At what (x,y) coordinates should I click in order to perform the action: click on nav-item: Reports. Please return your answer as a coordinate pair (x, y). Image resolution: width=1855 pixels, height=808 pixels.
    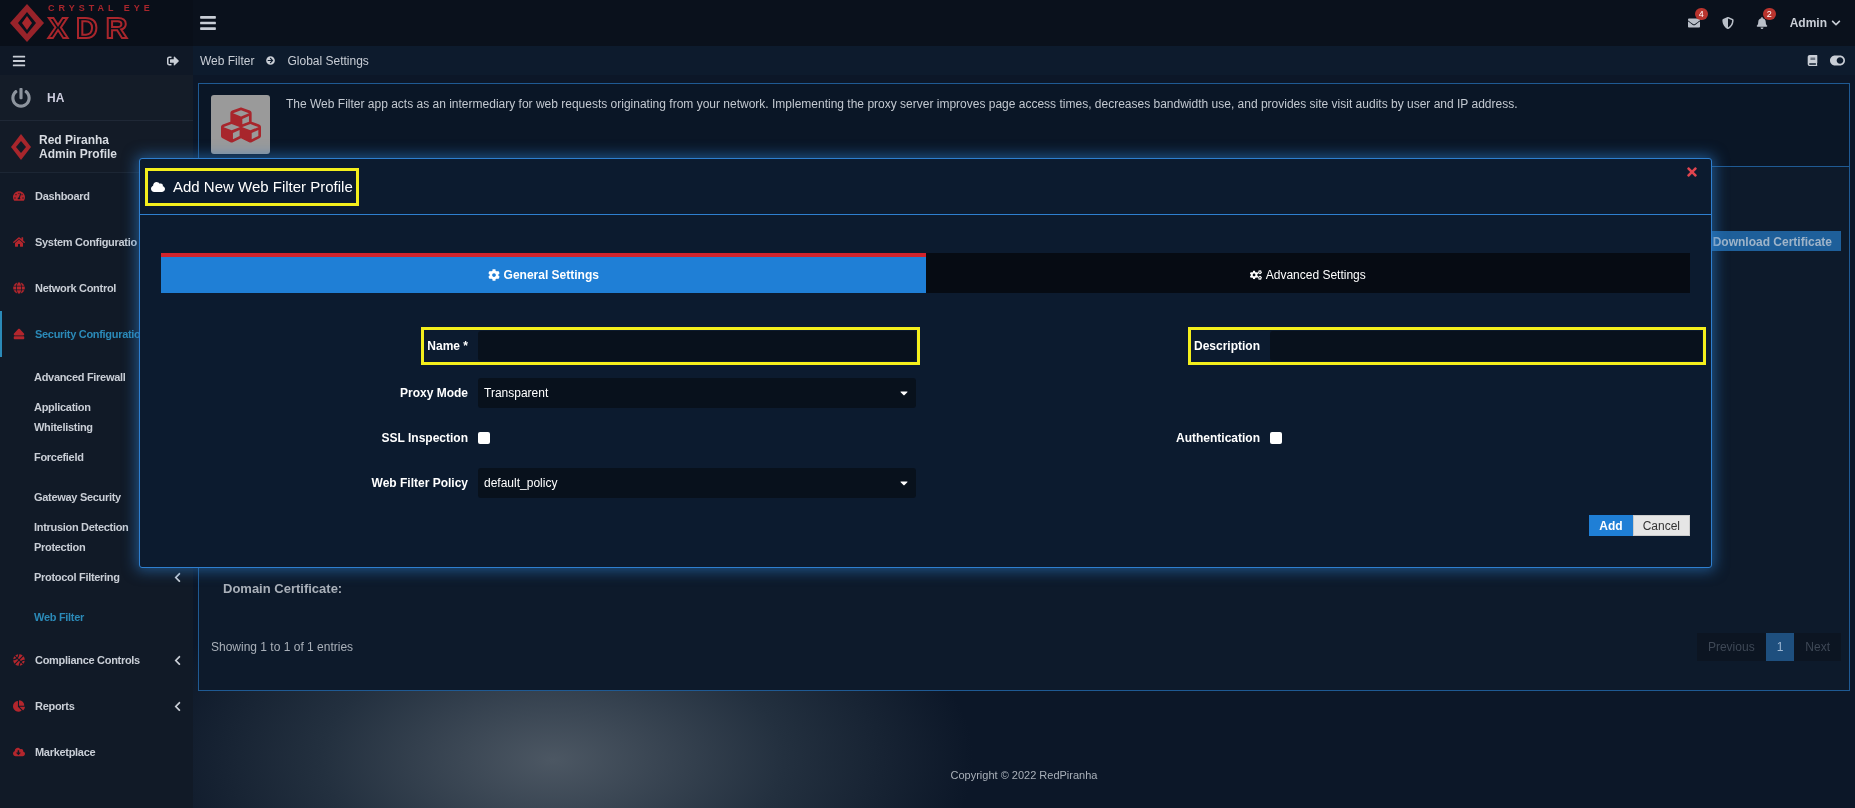
    Looking at the image, I should click on (96, 706).